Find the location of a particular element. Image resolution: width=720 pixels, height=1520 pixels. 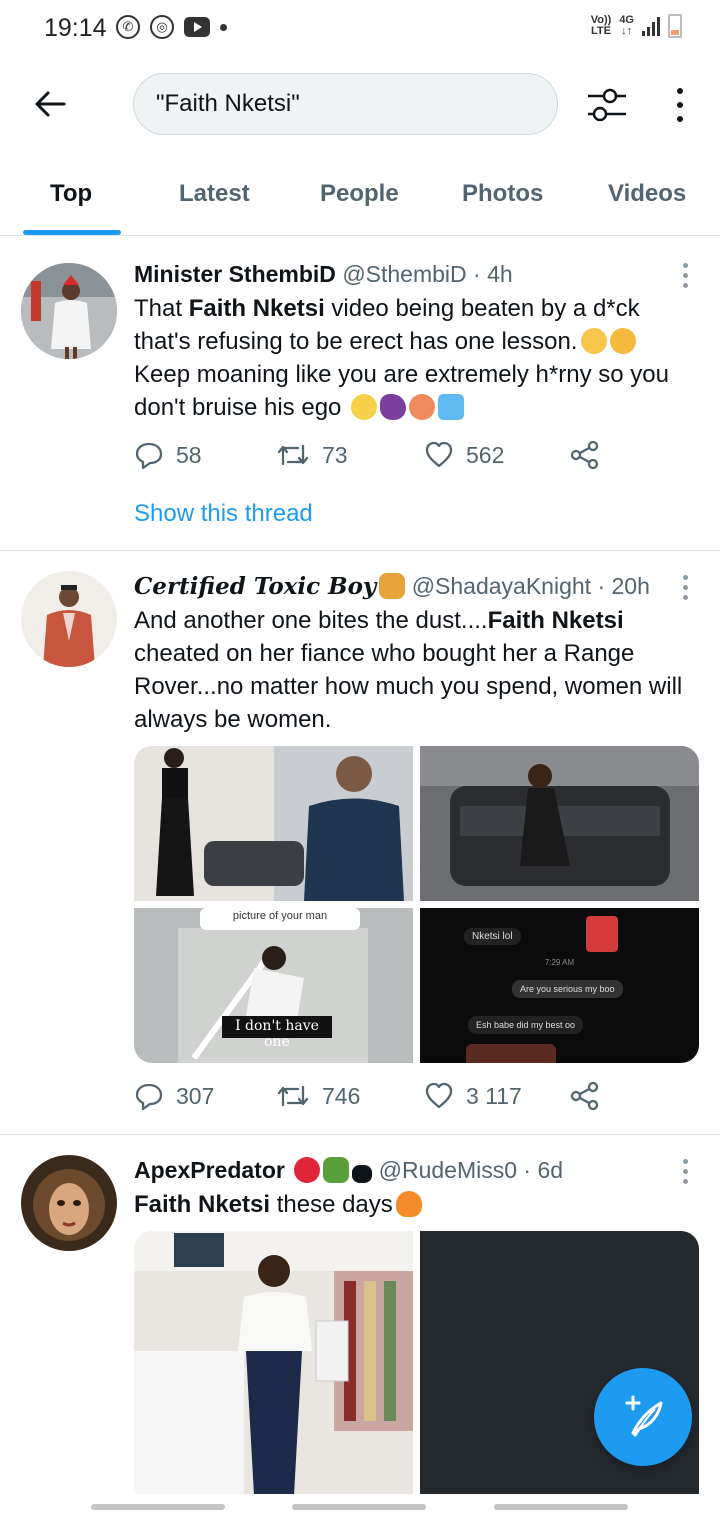

sweat-droplets-emoji-icon is located at coordinates (451, 407).